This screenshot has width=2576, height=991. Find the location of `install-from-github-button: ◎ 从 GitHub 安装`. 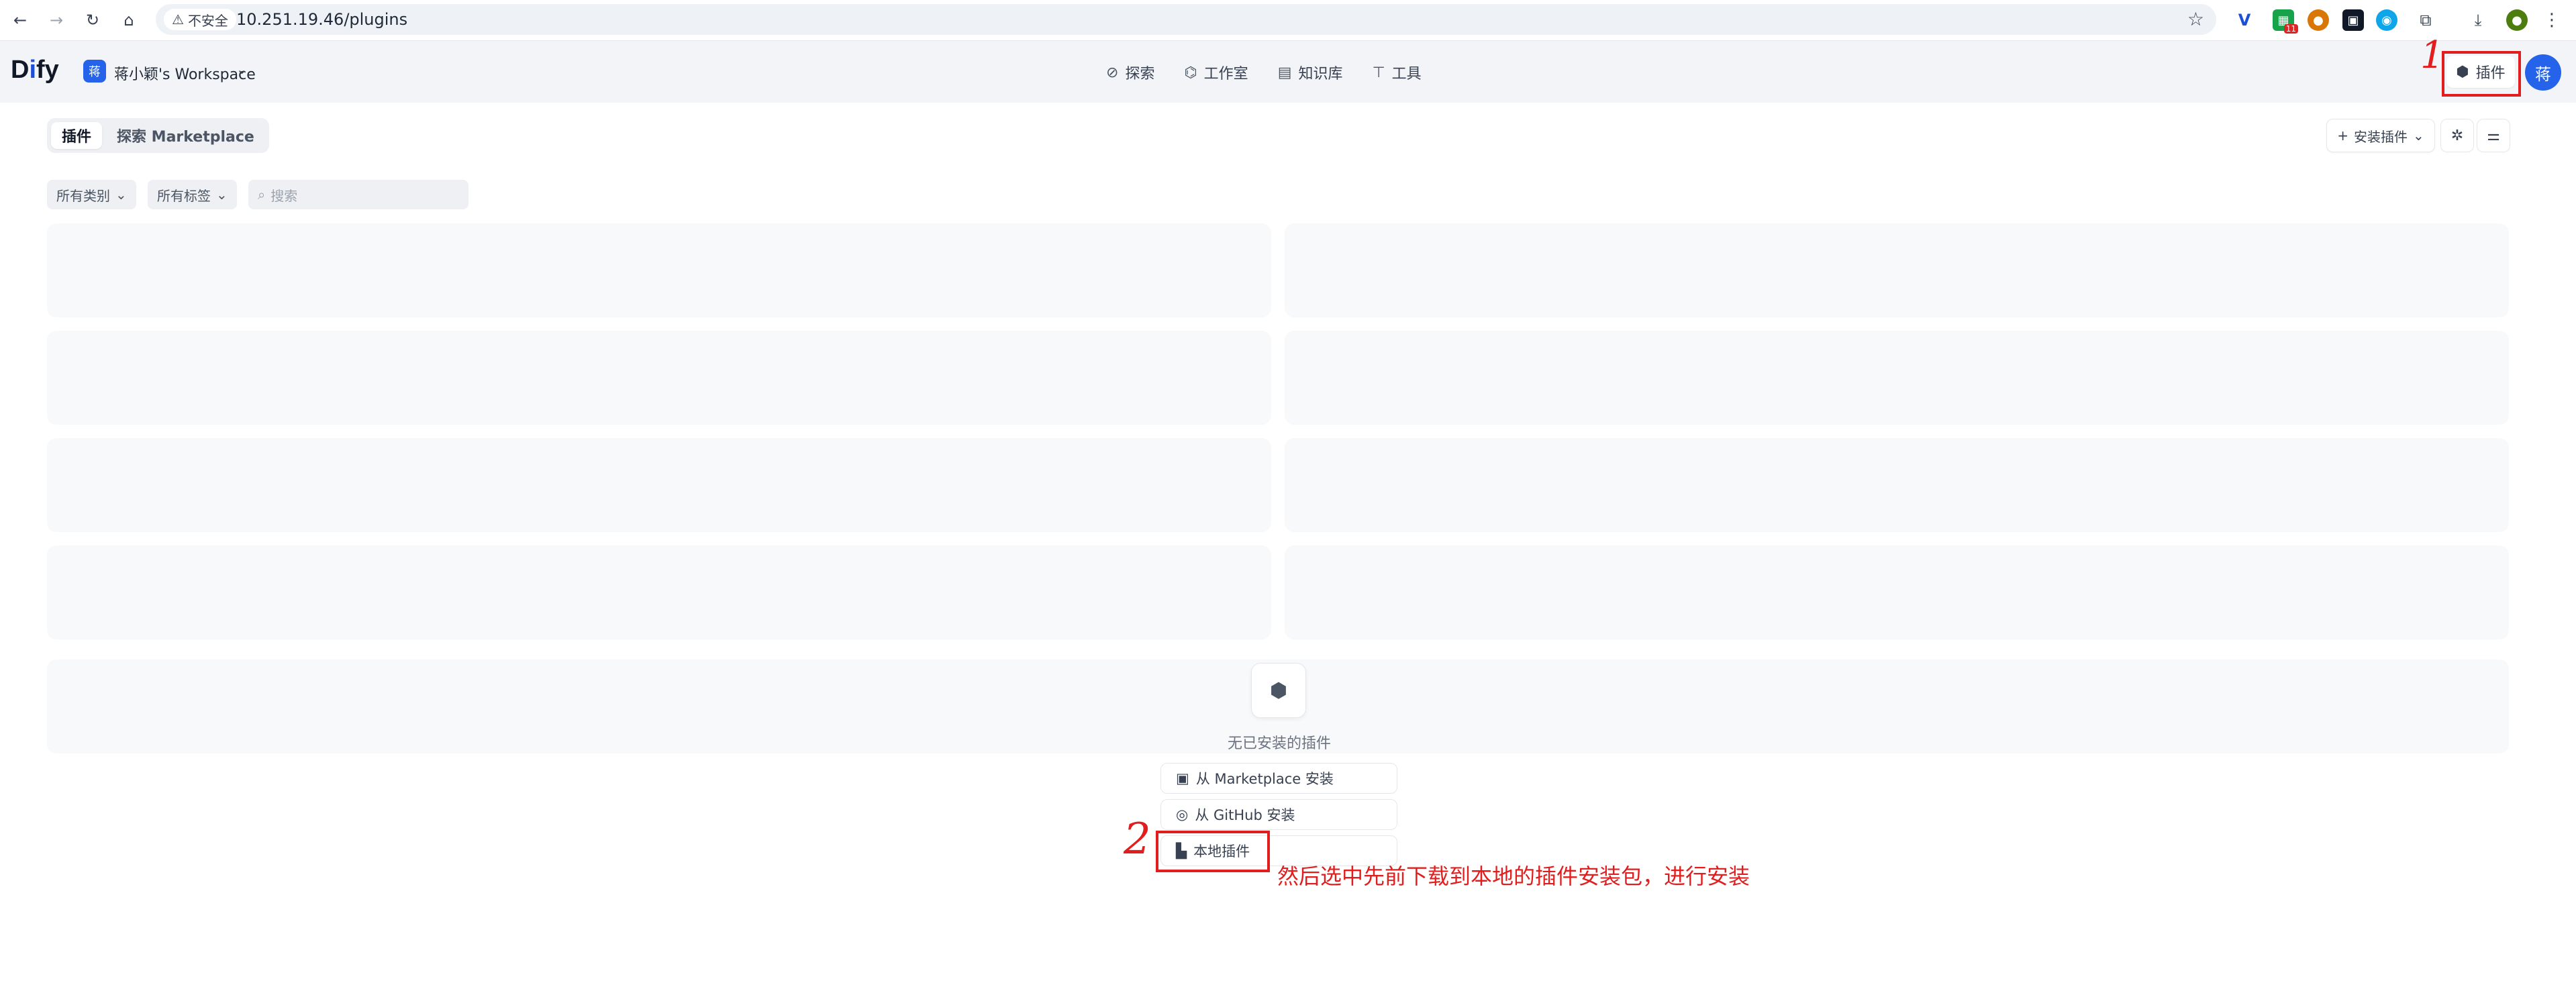

install-from-github-button: ◎ 从 GitHub 安装 is located at coordinates (1278, 814).